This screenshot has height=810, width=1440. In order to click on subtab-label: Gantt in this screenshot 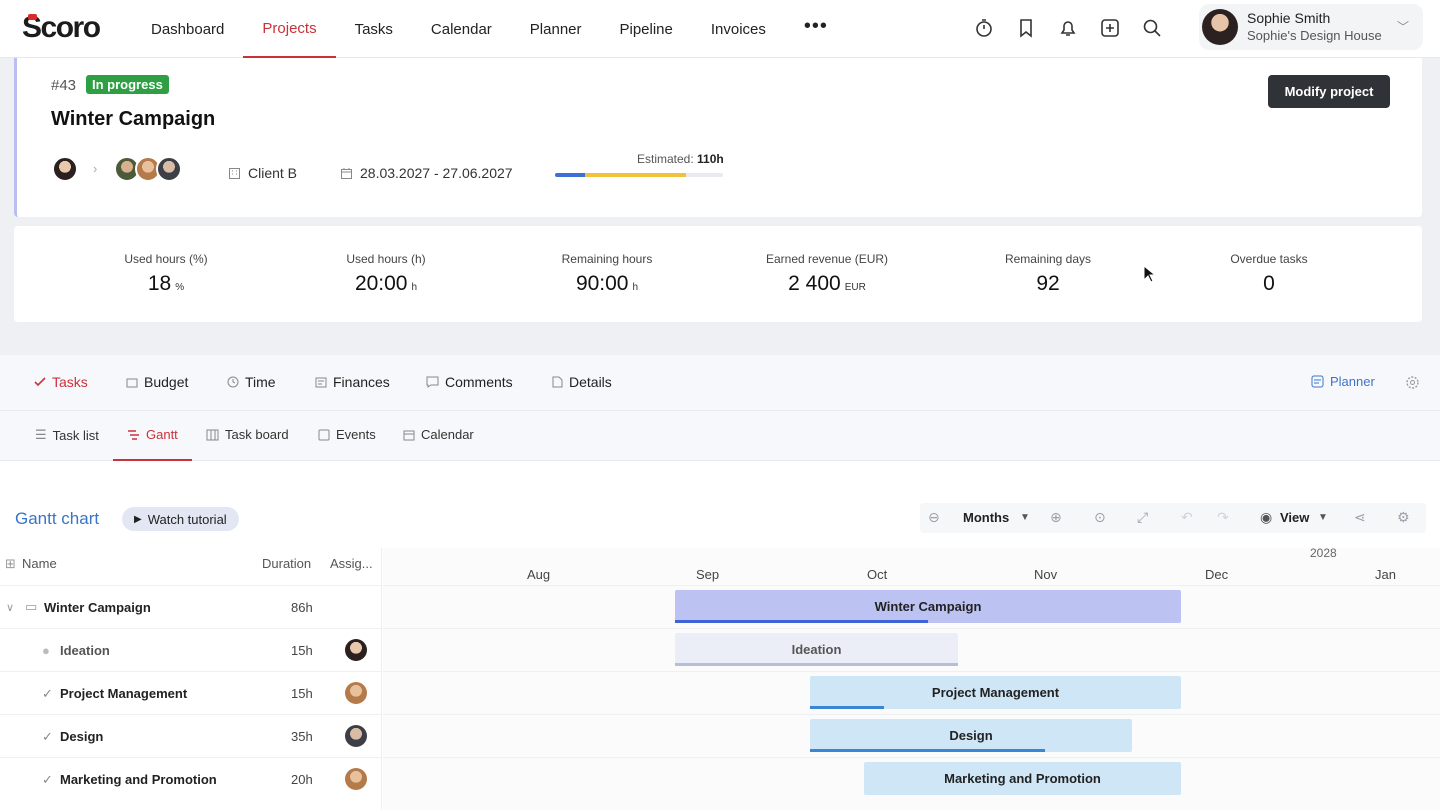, I will do `click(162, 434)`.